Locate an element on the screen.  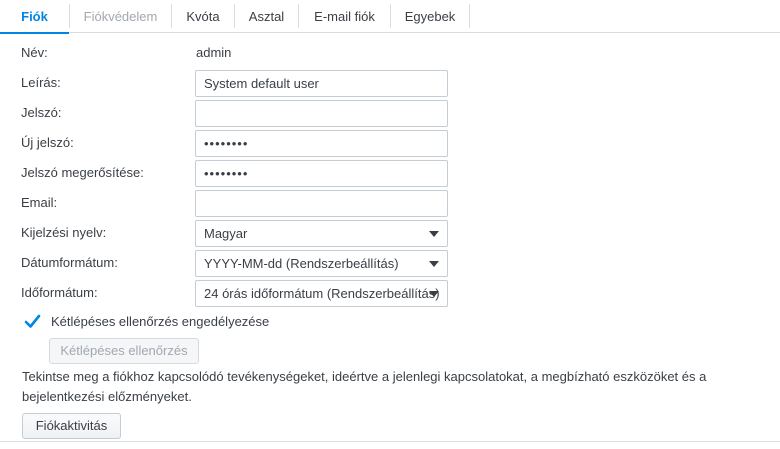
new-password-label: Új jelszó: is located at coordinates (47, 142).